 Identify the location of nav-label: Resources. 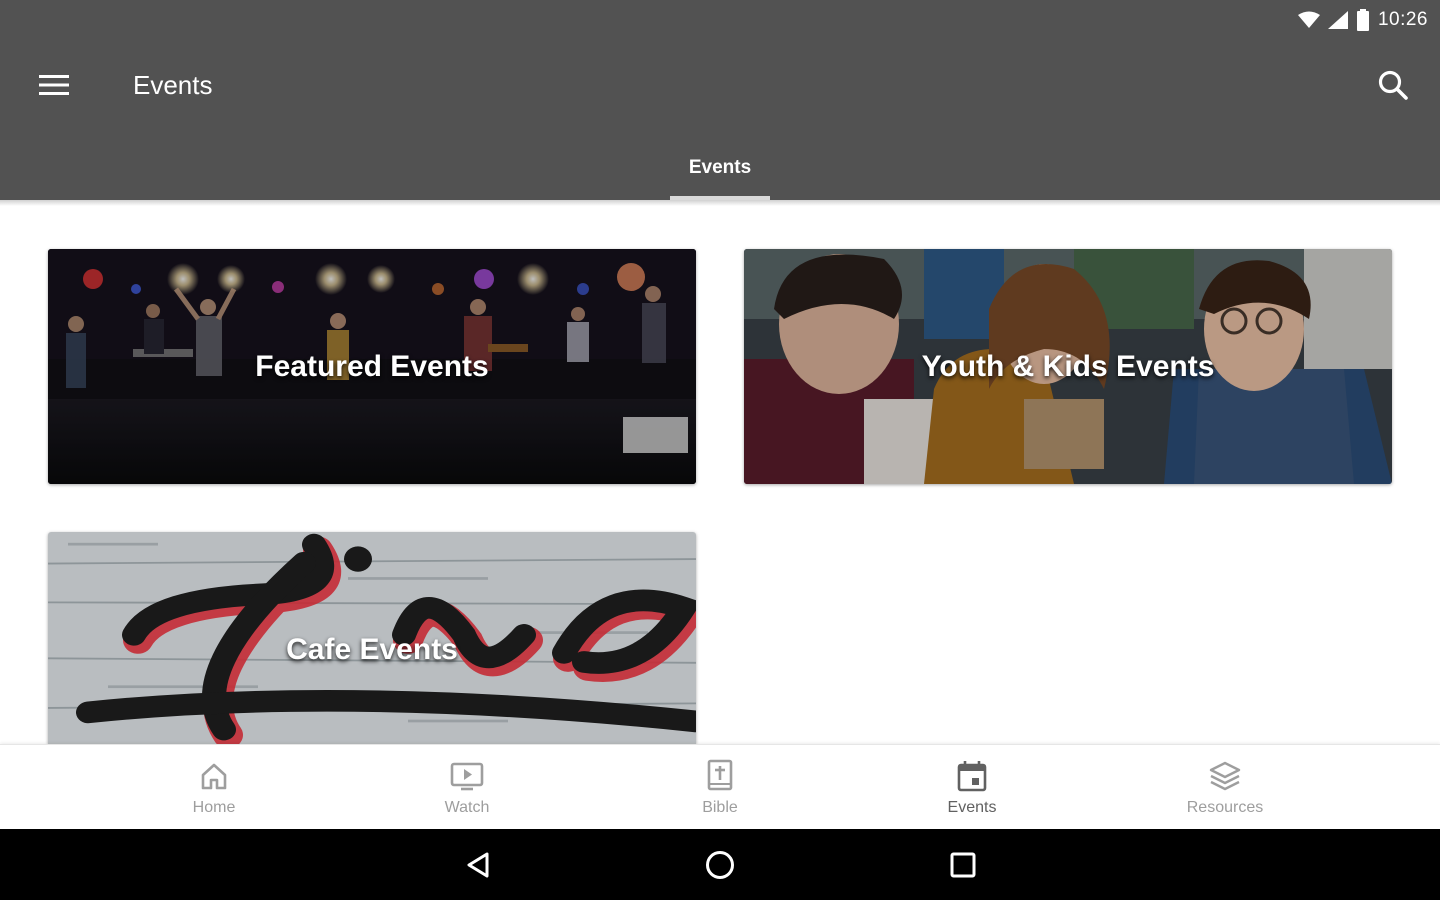
(1225, 807).